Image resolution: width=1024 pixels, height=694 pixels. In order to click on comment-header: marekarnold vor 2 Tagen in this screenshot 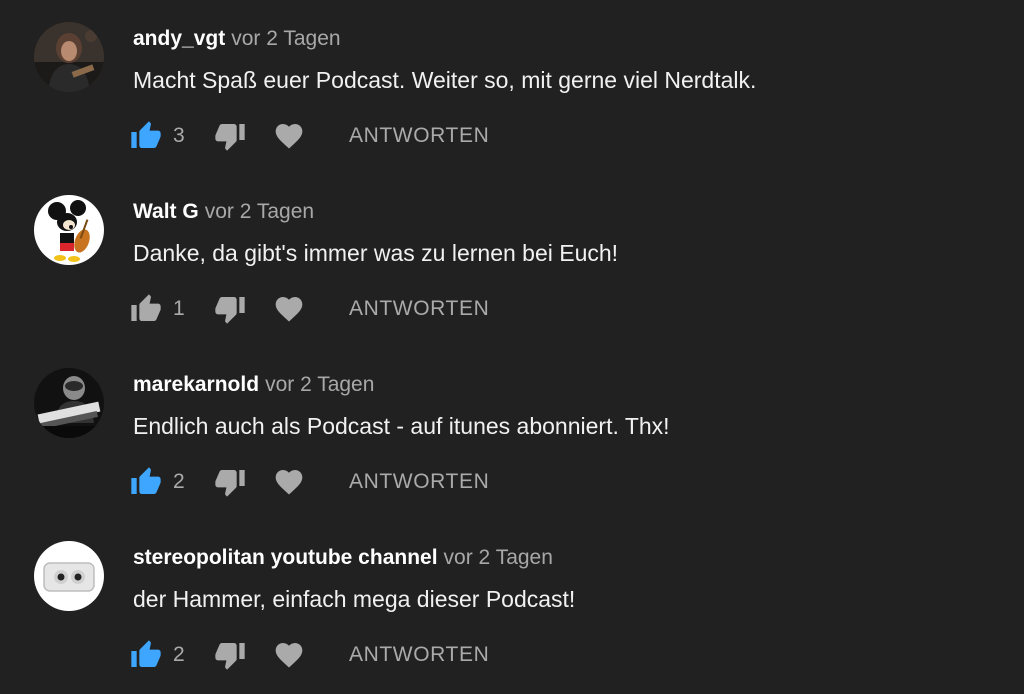, I will do `click(253, 385)`.